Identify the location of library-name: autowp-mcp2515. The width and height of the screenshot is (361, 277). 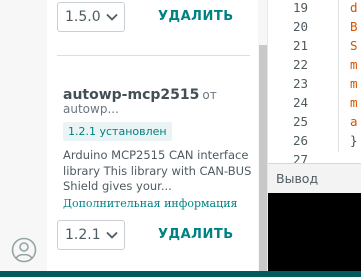
(131, 95).